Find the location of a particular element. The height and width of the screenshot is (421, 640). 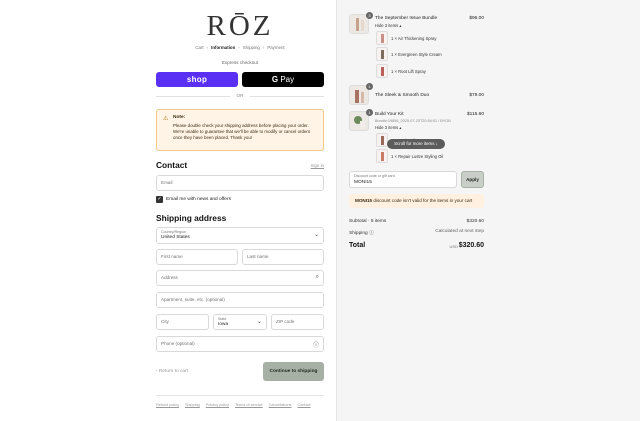

warning-icon: ⚠ is located at coordinates (165, 118).